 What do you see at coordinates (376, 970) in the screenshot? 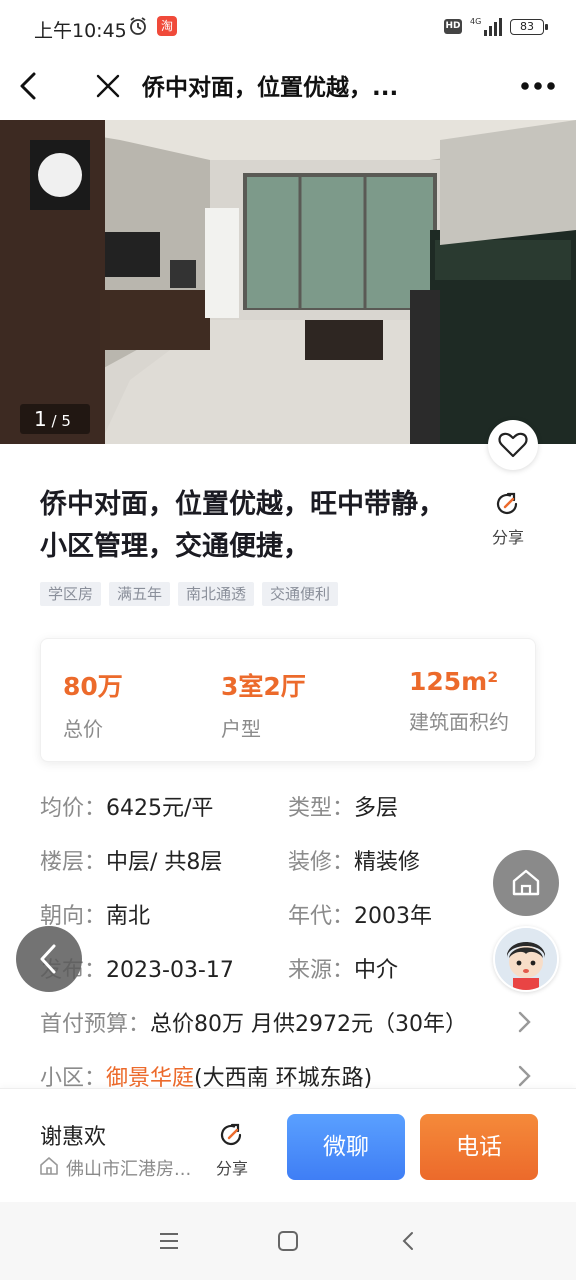
I see `info-value: 中介` at bounding box center [376, 970].